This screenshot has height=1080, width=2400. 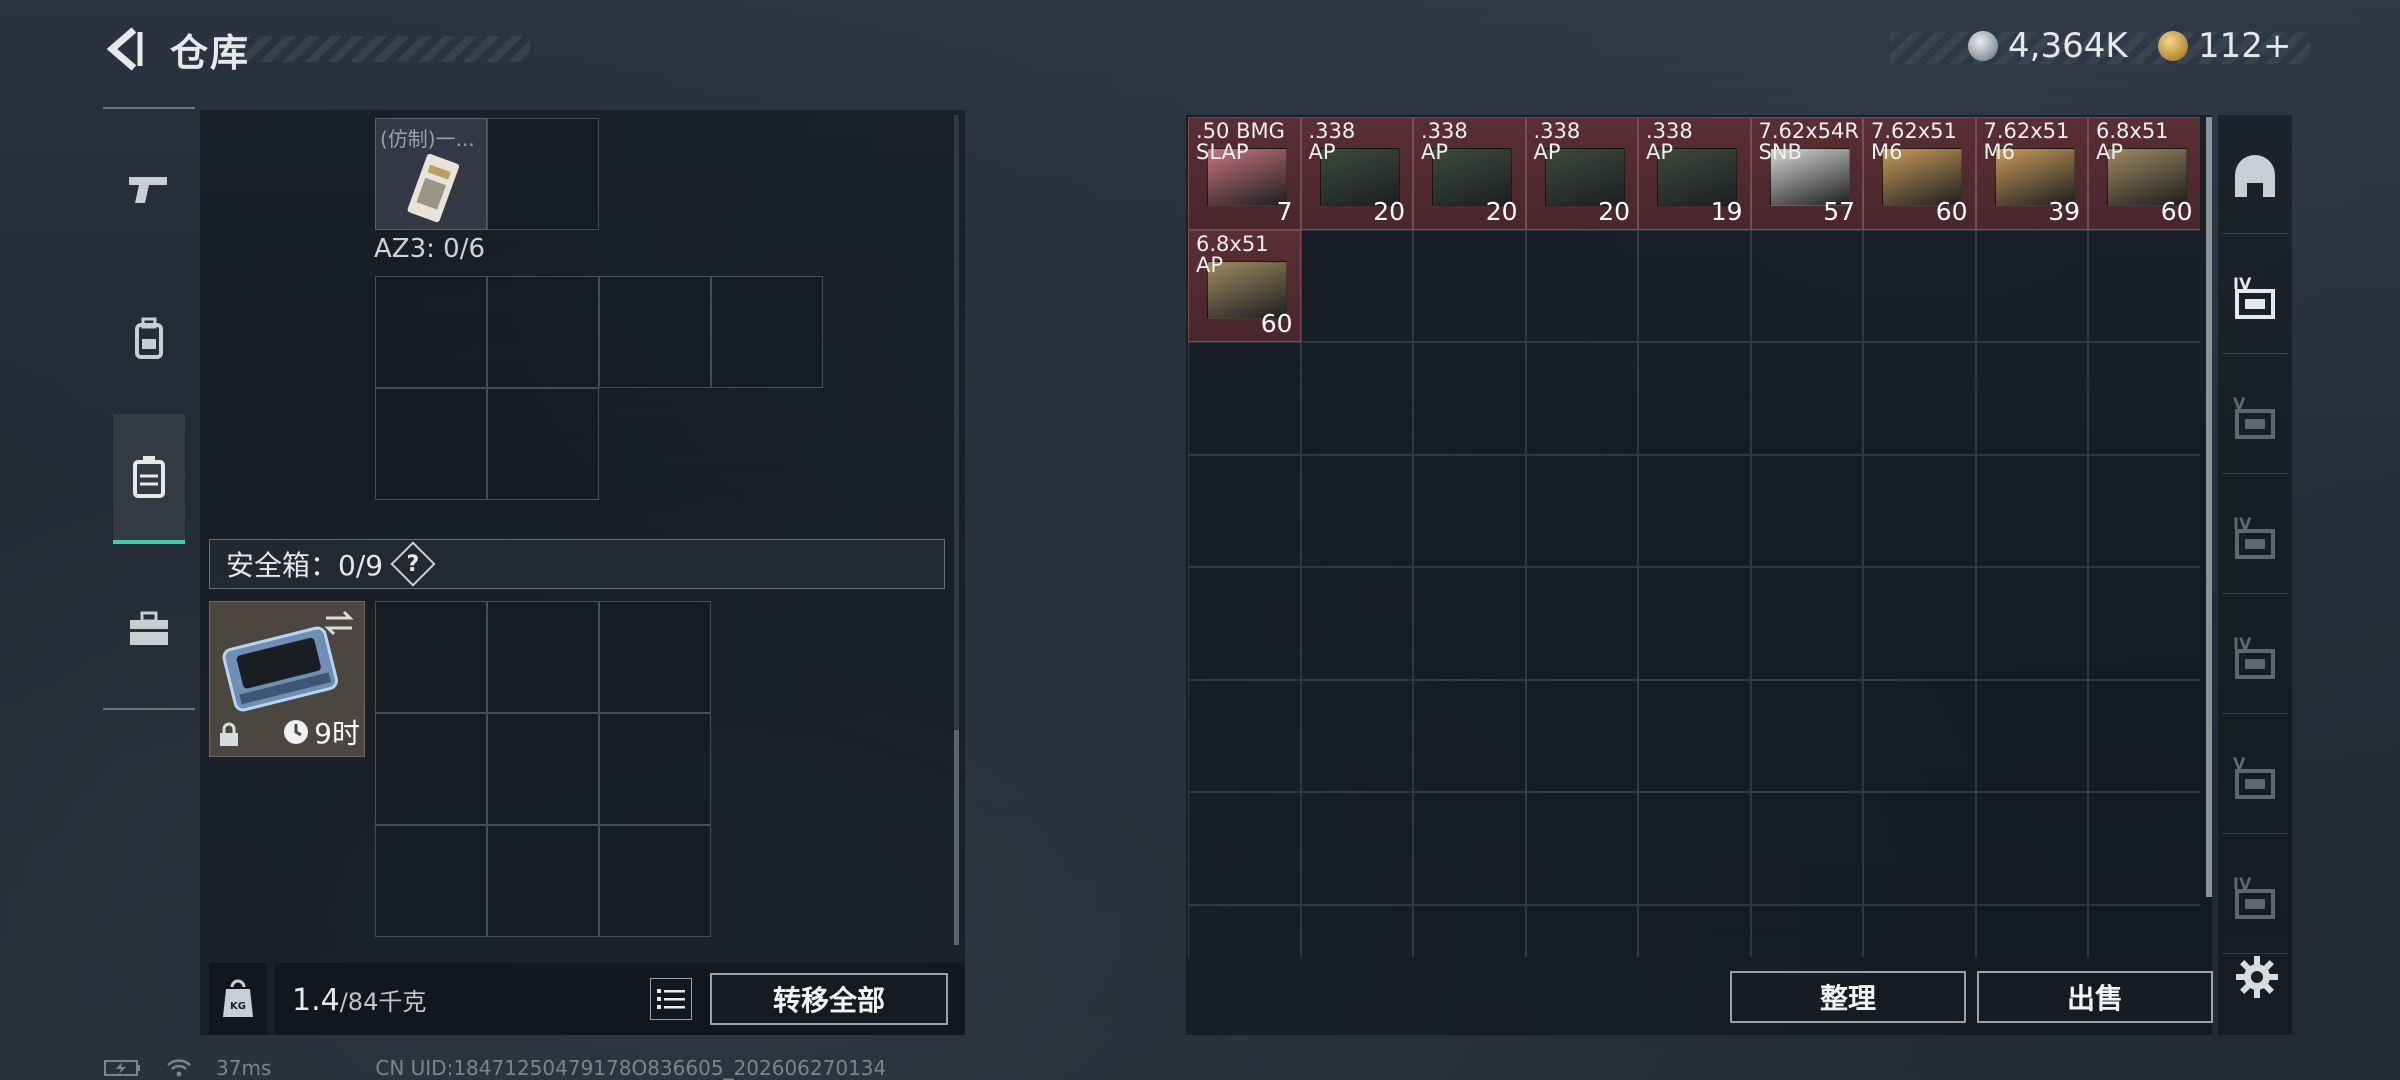 What do you see at coordinates (829, 999) in the screenshot?
I see `transfer-all-button: 转移全部` at bounding box center [829, 999].